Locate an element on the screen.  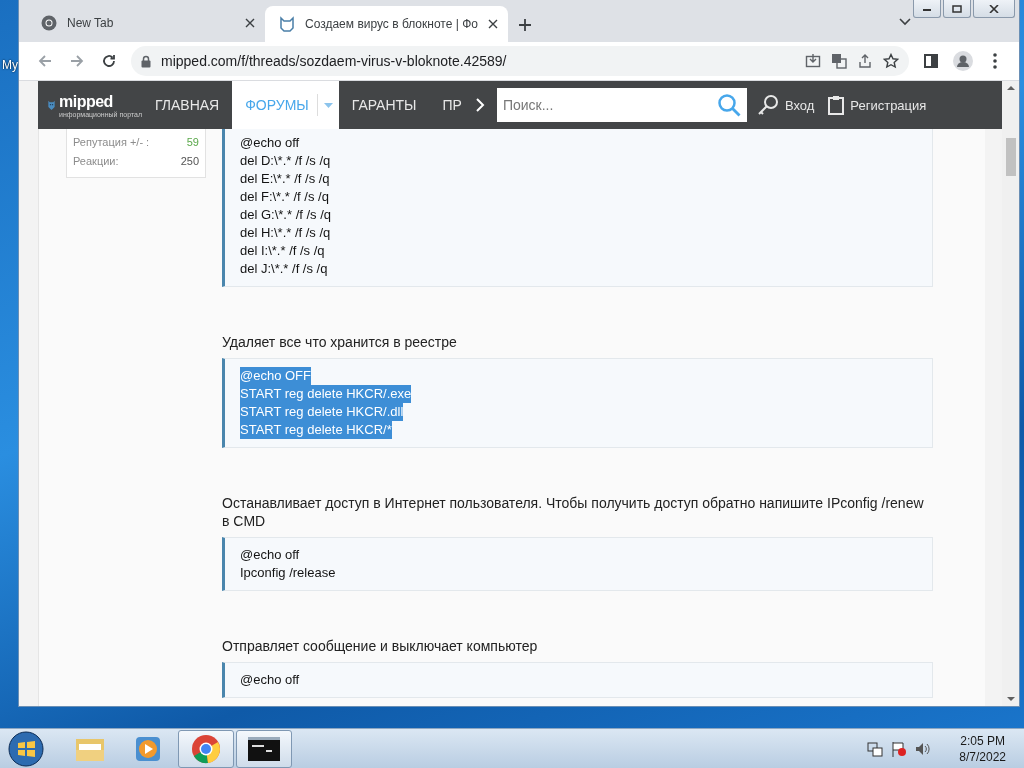
site-logo: mipped is located at coordinates (100, 101).